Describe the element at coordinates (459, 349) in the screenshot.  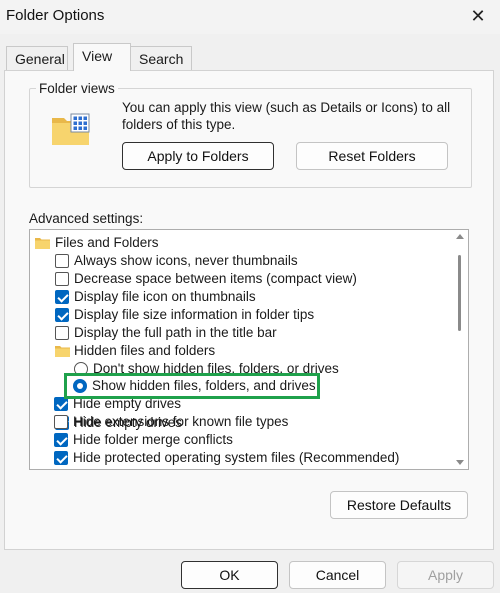
I see `vertical-scrollbar` at that location.